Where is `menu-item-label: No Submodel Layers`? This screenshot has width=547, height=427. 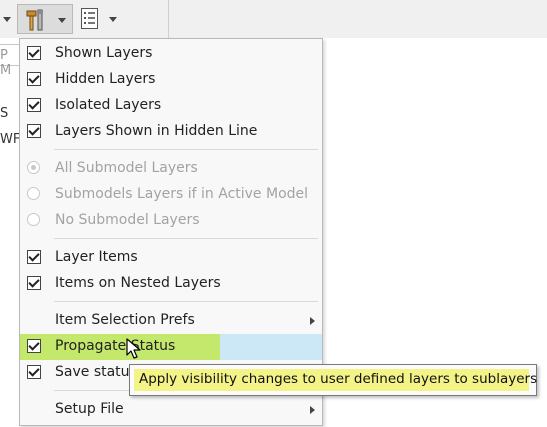 menu-item-label: No Submodel Layers is located at coordinates (127, 220).